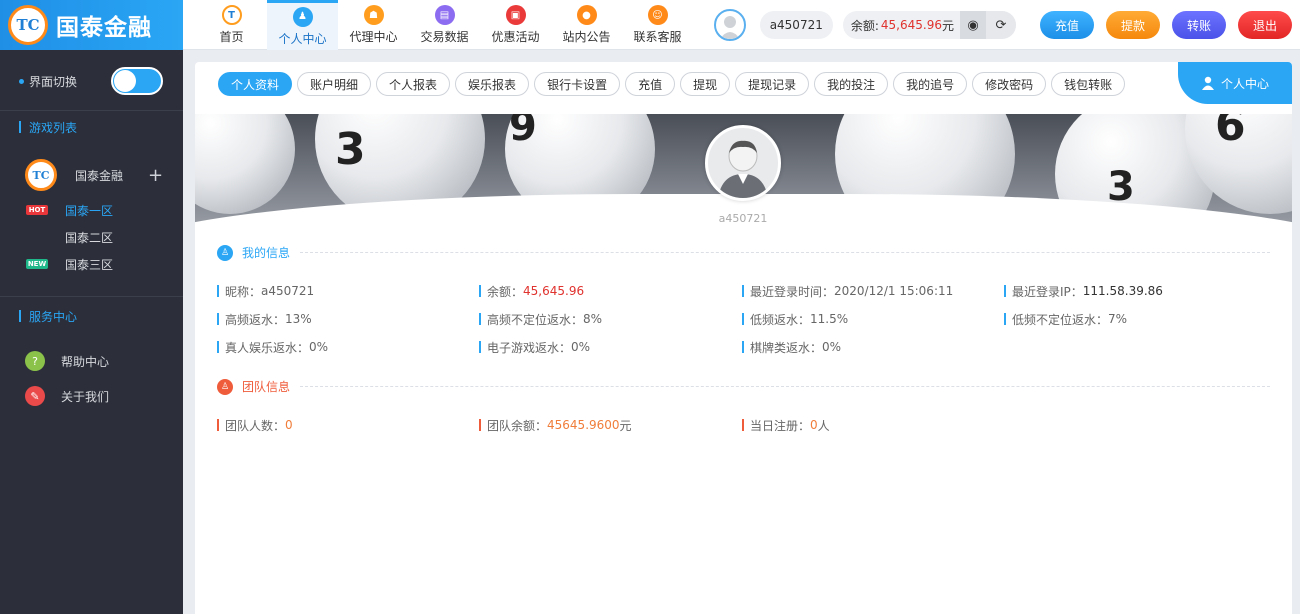  What do you see at coordinates (823, 425) in the screenshot?
I see `info-unit: 人` at bounding box center [823, 425].